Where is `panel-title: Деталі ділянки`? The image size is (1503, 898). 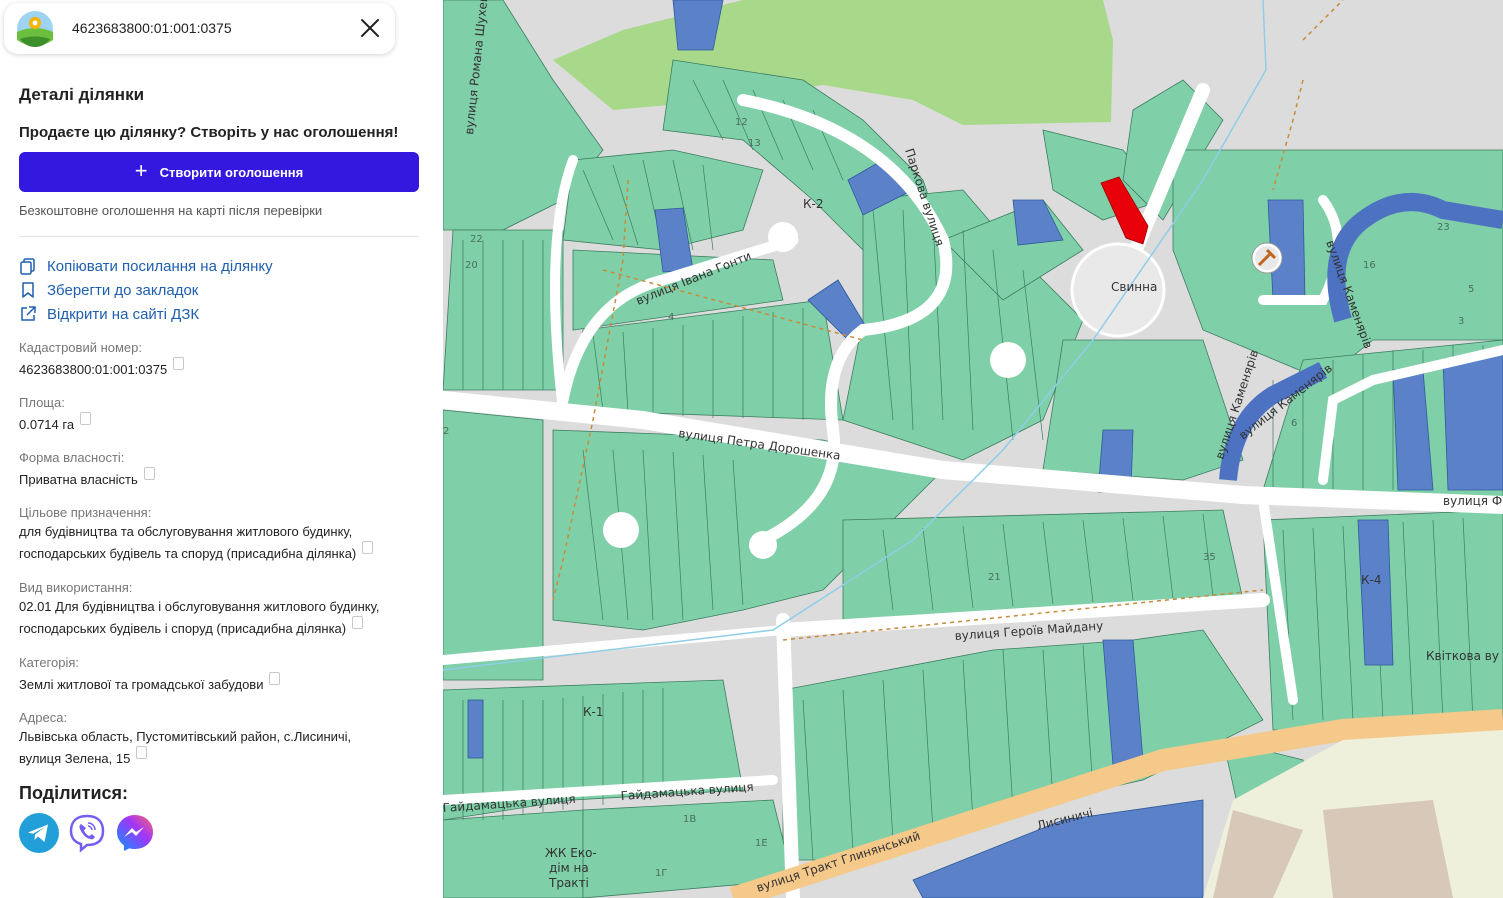 panel-title: Деталі ділянки is located at coordinates (82, 94).